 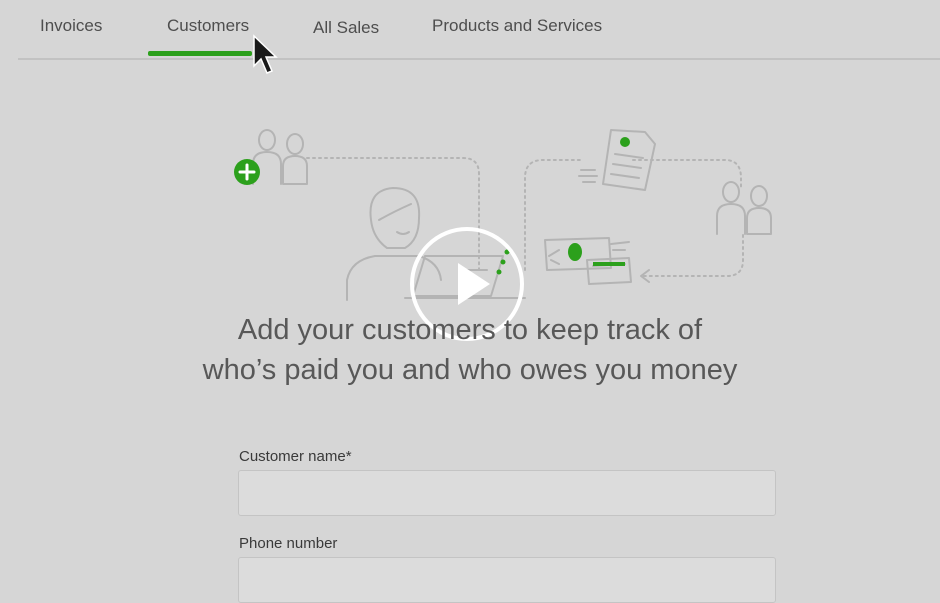 I want to click on customers-icon, so click(x=280, y=157).